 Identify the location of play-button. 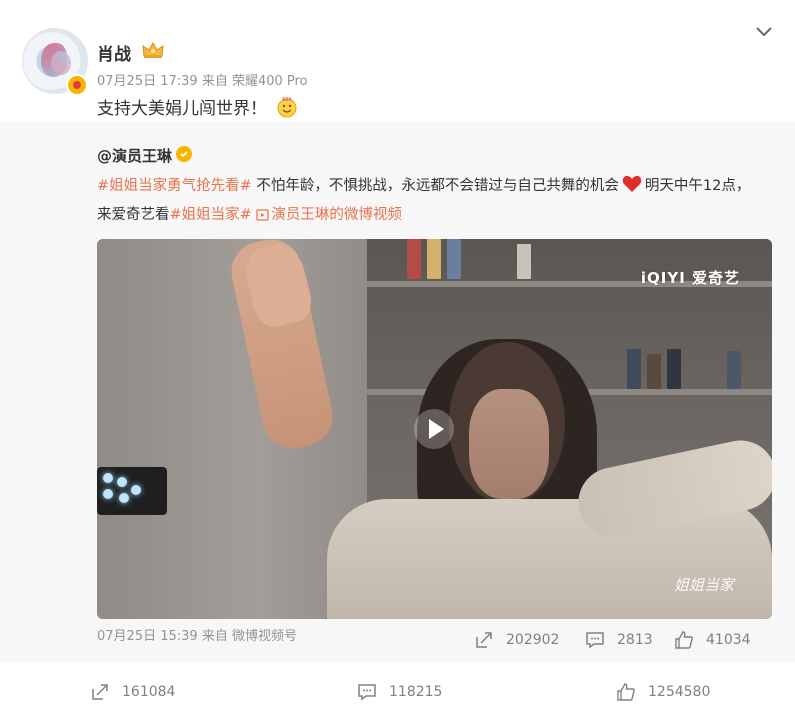
(434, 429).